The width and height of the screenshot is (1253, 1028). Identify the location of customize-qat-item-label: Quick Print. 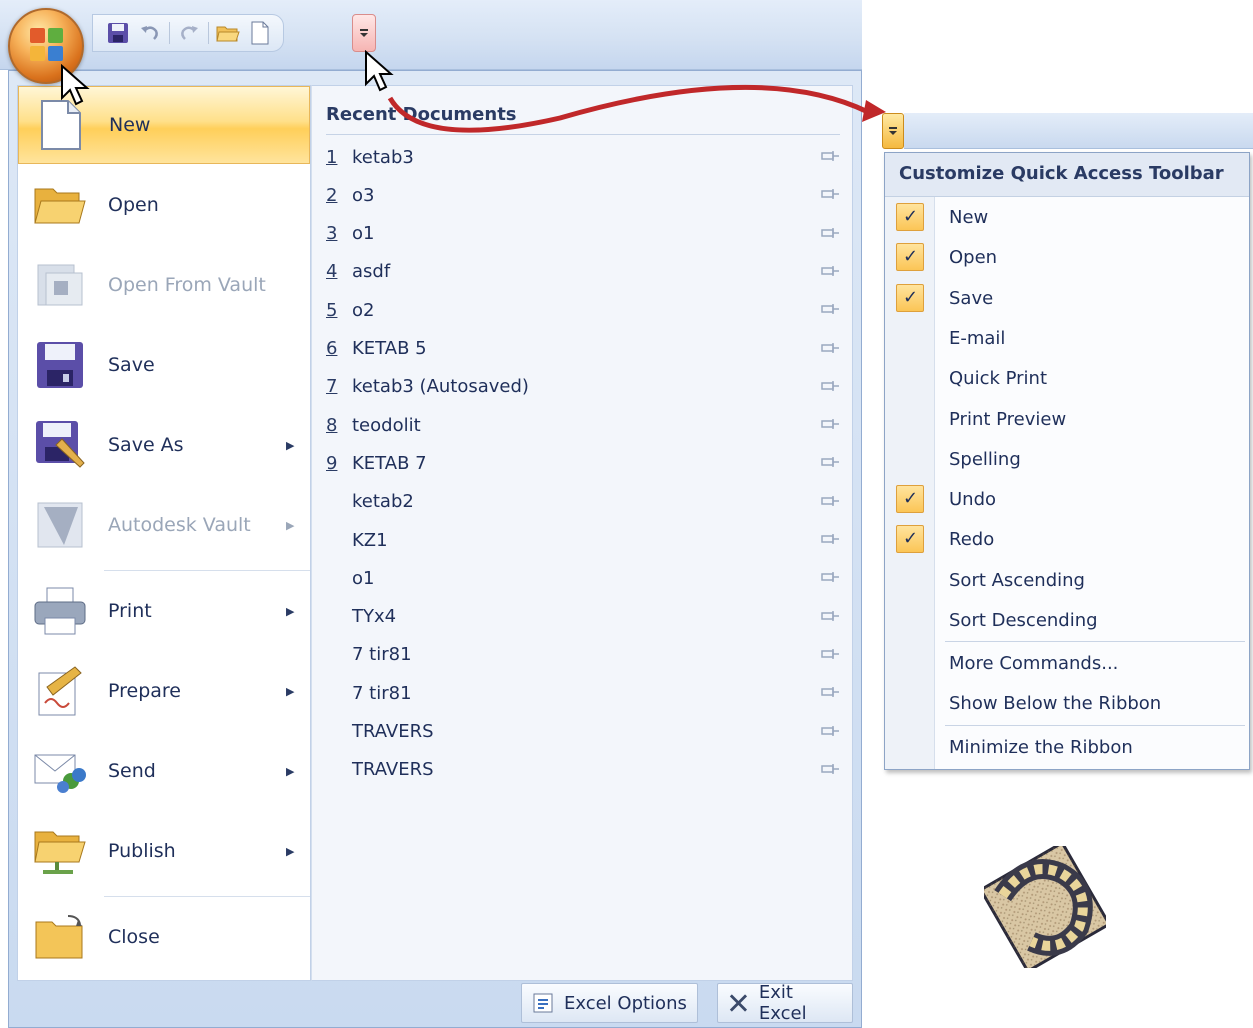
(998, 379).